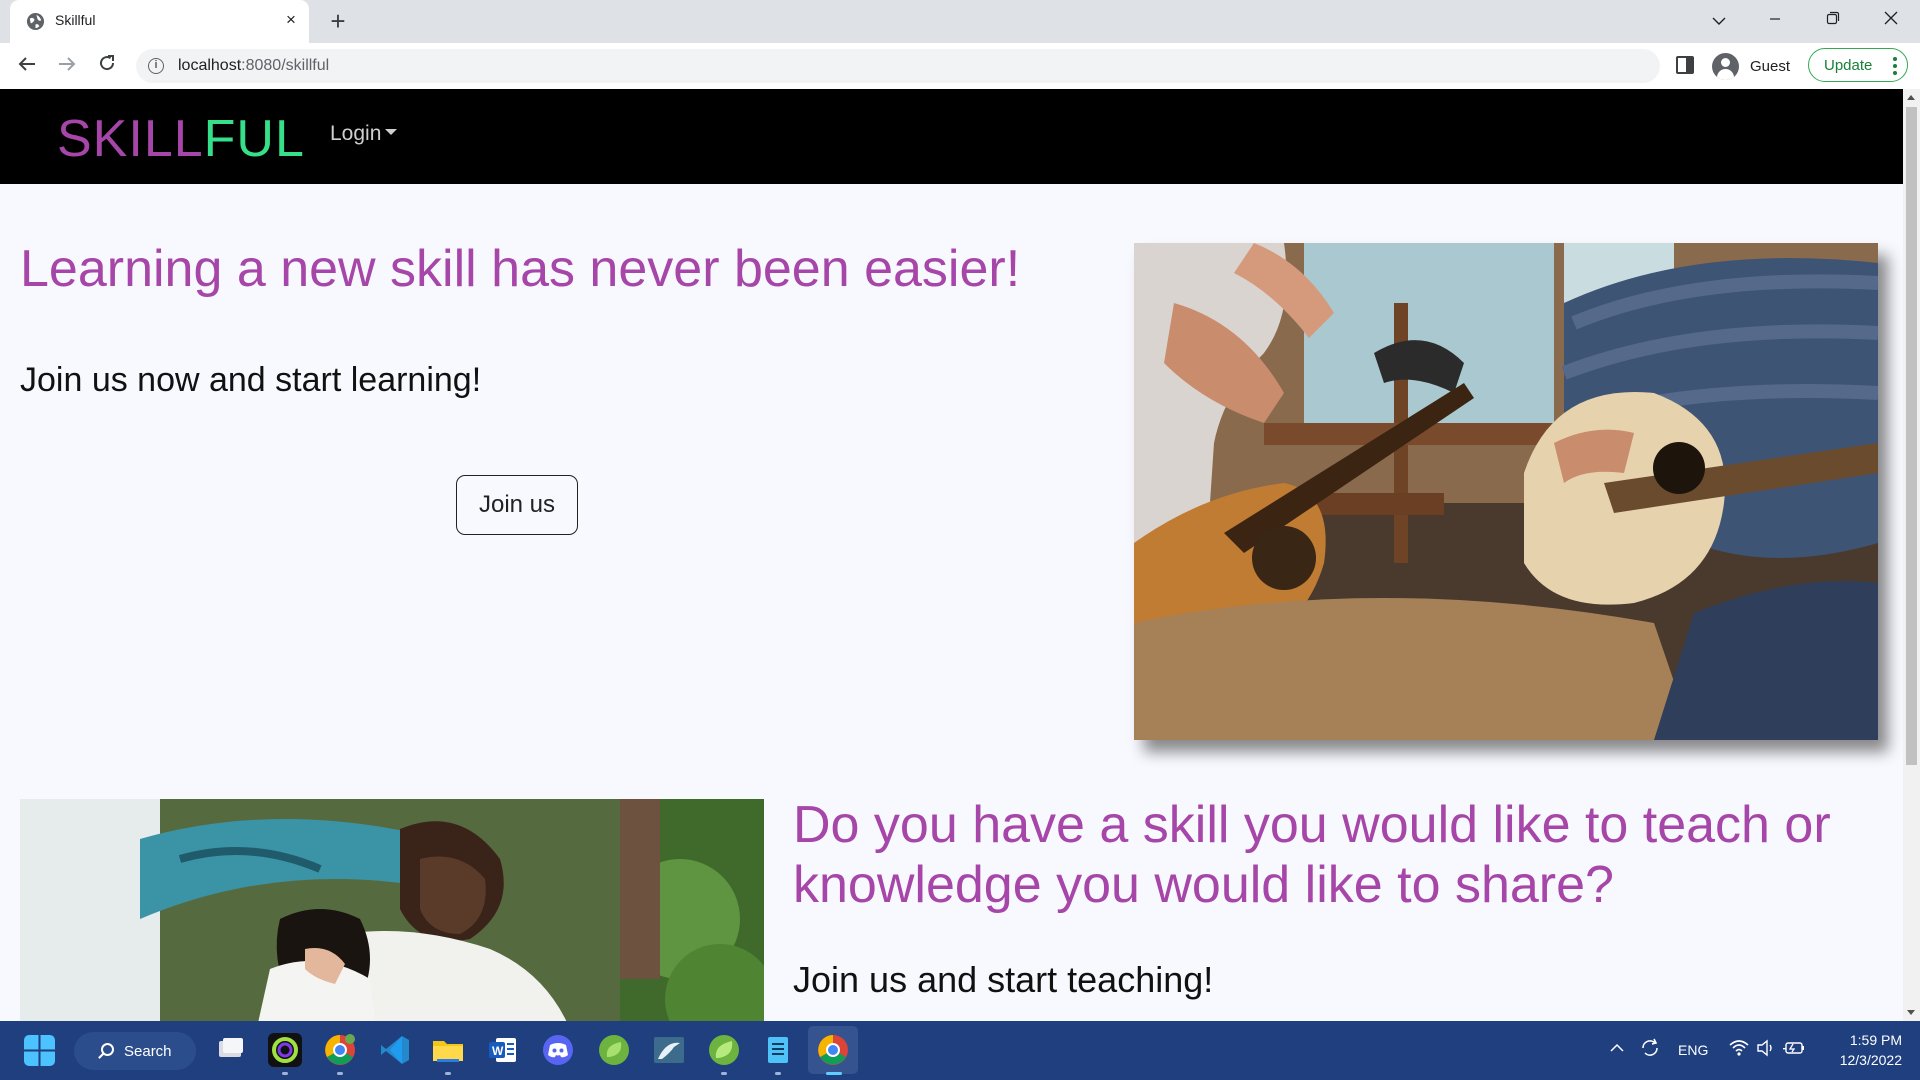 The height and width of the screenshot is (1080, 1920). I want to click on site-navbar: SKILLFUL Login, so click(951, 136).